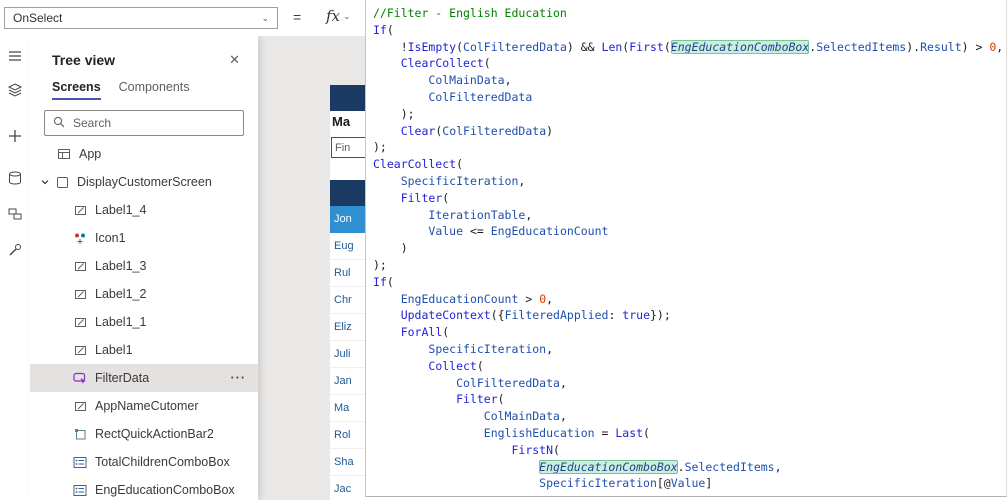 The image size is (1007, 500). What do you see at coordinates (47, 182) in the screenshot?
I see `chevron-down-icon` at bounding box center [47, 182].